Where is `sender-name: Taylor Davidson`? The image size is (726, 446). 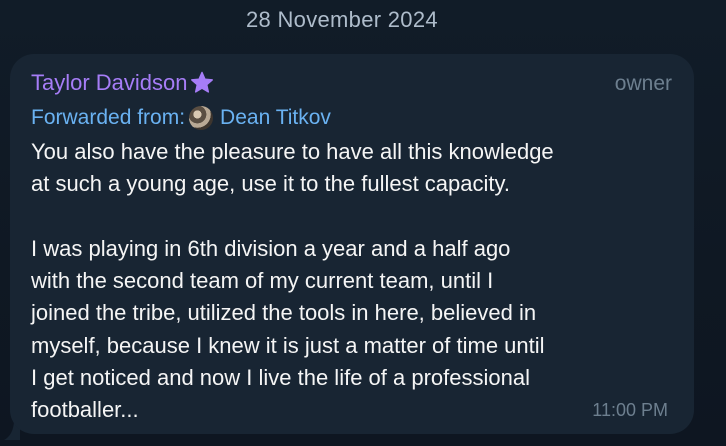 sender-name: Taylor Davidson is located at coordinates (109, 83).